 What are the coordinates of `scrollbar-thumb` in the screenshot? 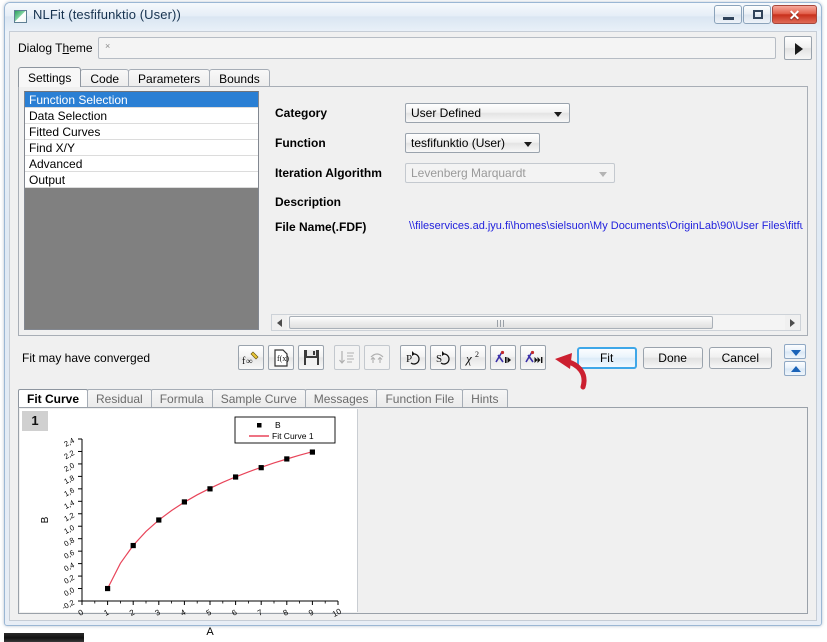 It's located at (501, 322).